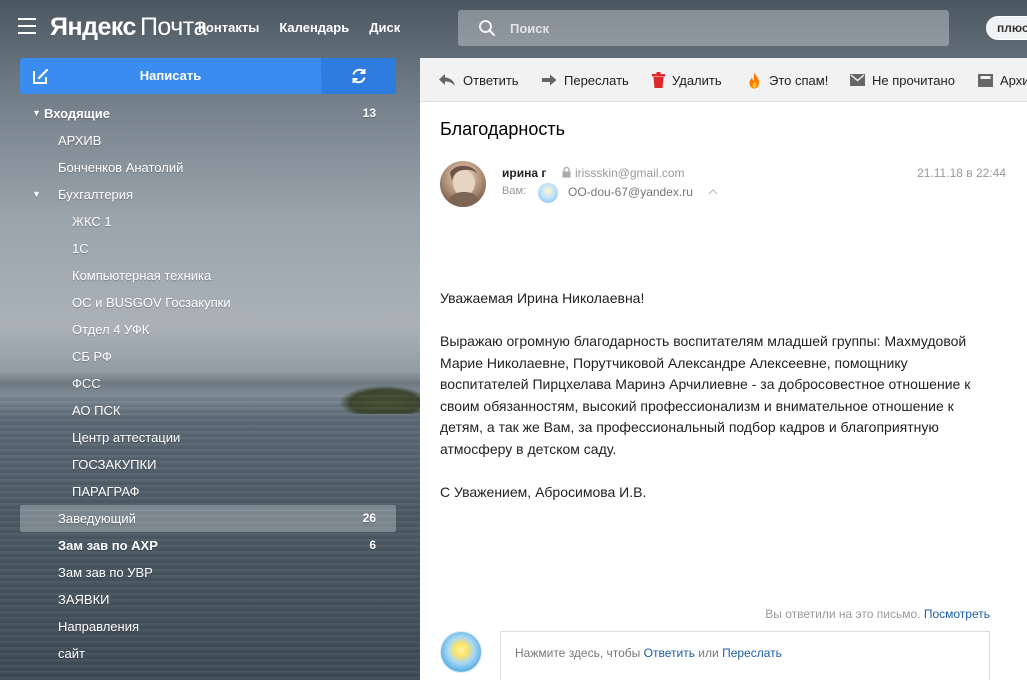 The width and height of the screenshot is (1027, 680). I want to click on trash-icon, so click(658, 80).